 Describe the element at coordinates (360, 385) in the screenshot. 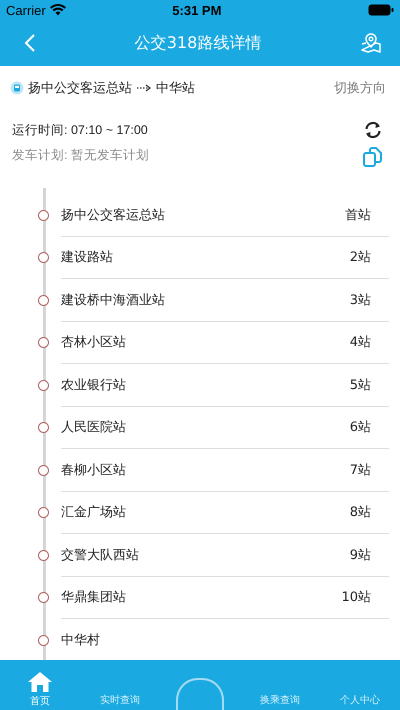

I see `station-order: 5站` at that location.